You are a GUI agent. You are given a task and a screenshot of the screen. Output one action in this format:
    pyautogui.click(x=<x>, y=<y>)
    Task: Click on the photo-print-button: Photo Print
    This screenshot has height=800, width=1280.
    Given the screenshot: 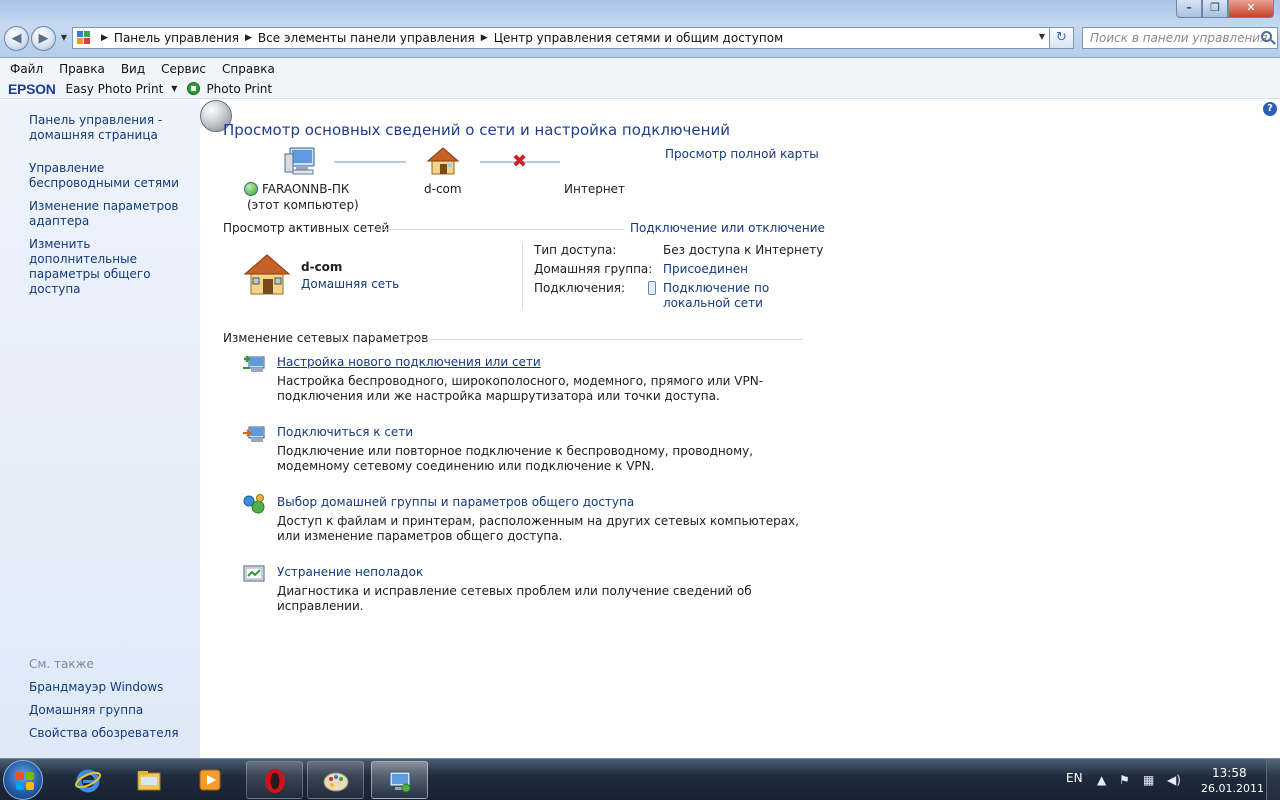 What is the action you would take?
    pyautogui.click(x=239, y=89)
    